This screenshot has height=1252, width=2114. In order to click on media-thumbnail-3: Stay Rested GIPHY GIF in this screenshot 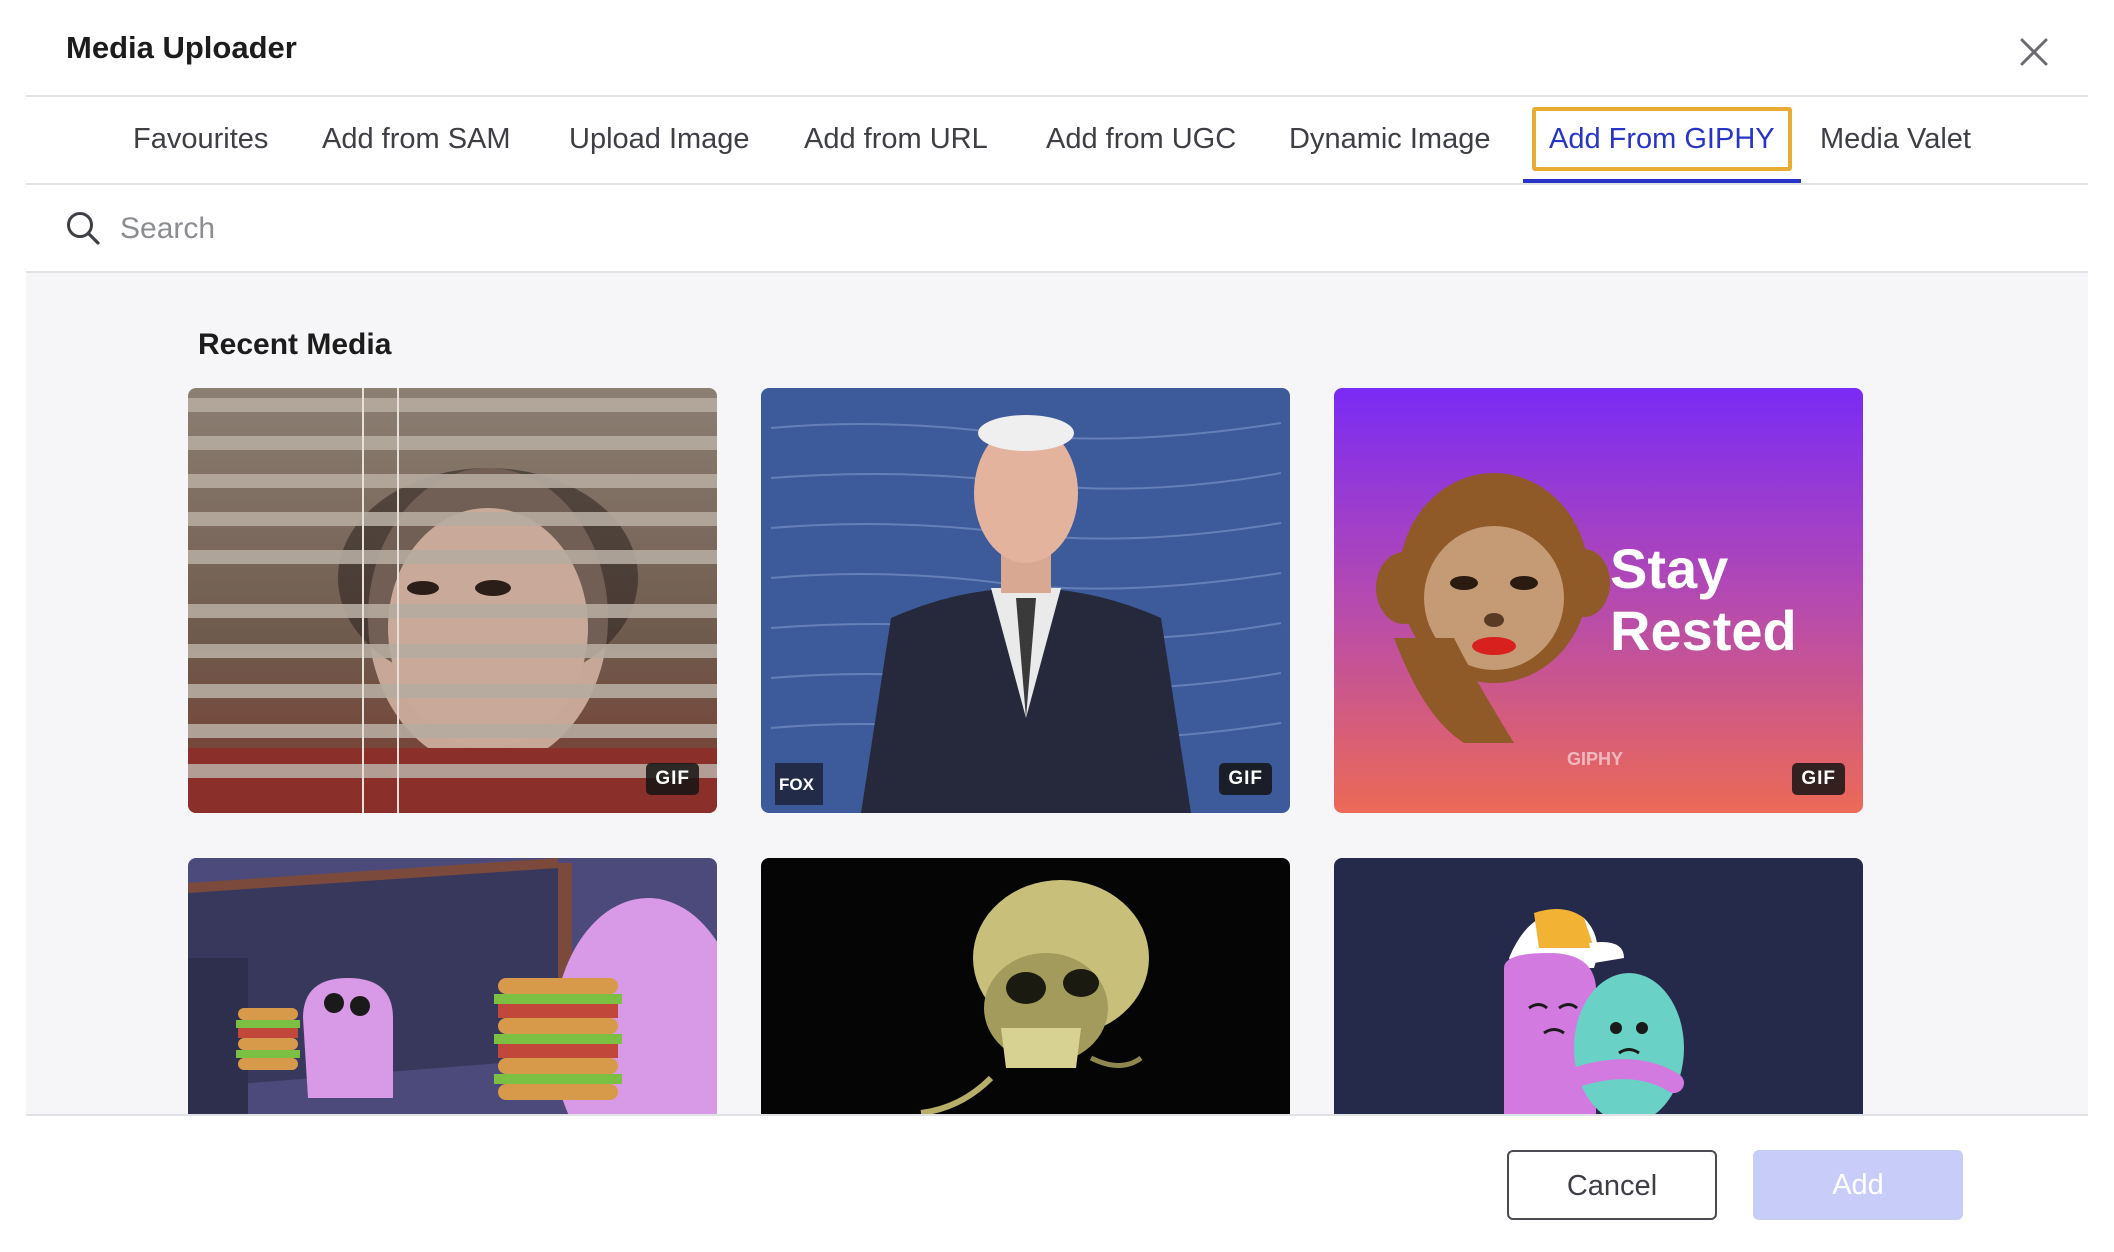, I will do `click(1598, 600)`.